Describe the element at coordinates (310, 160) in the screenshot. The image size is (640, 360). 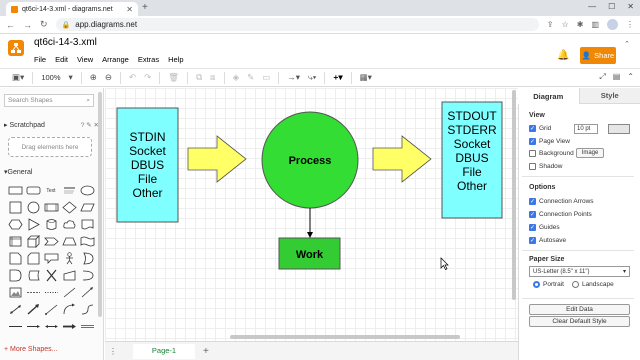
I see `process-node: Process` at that location.